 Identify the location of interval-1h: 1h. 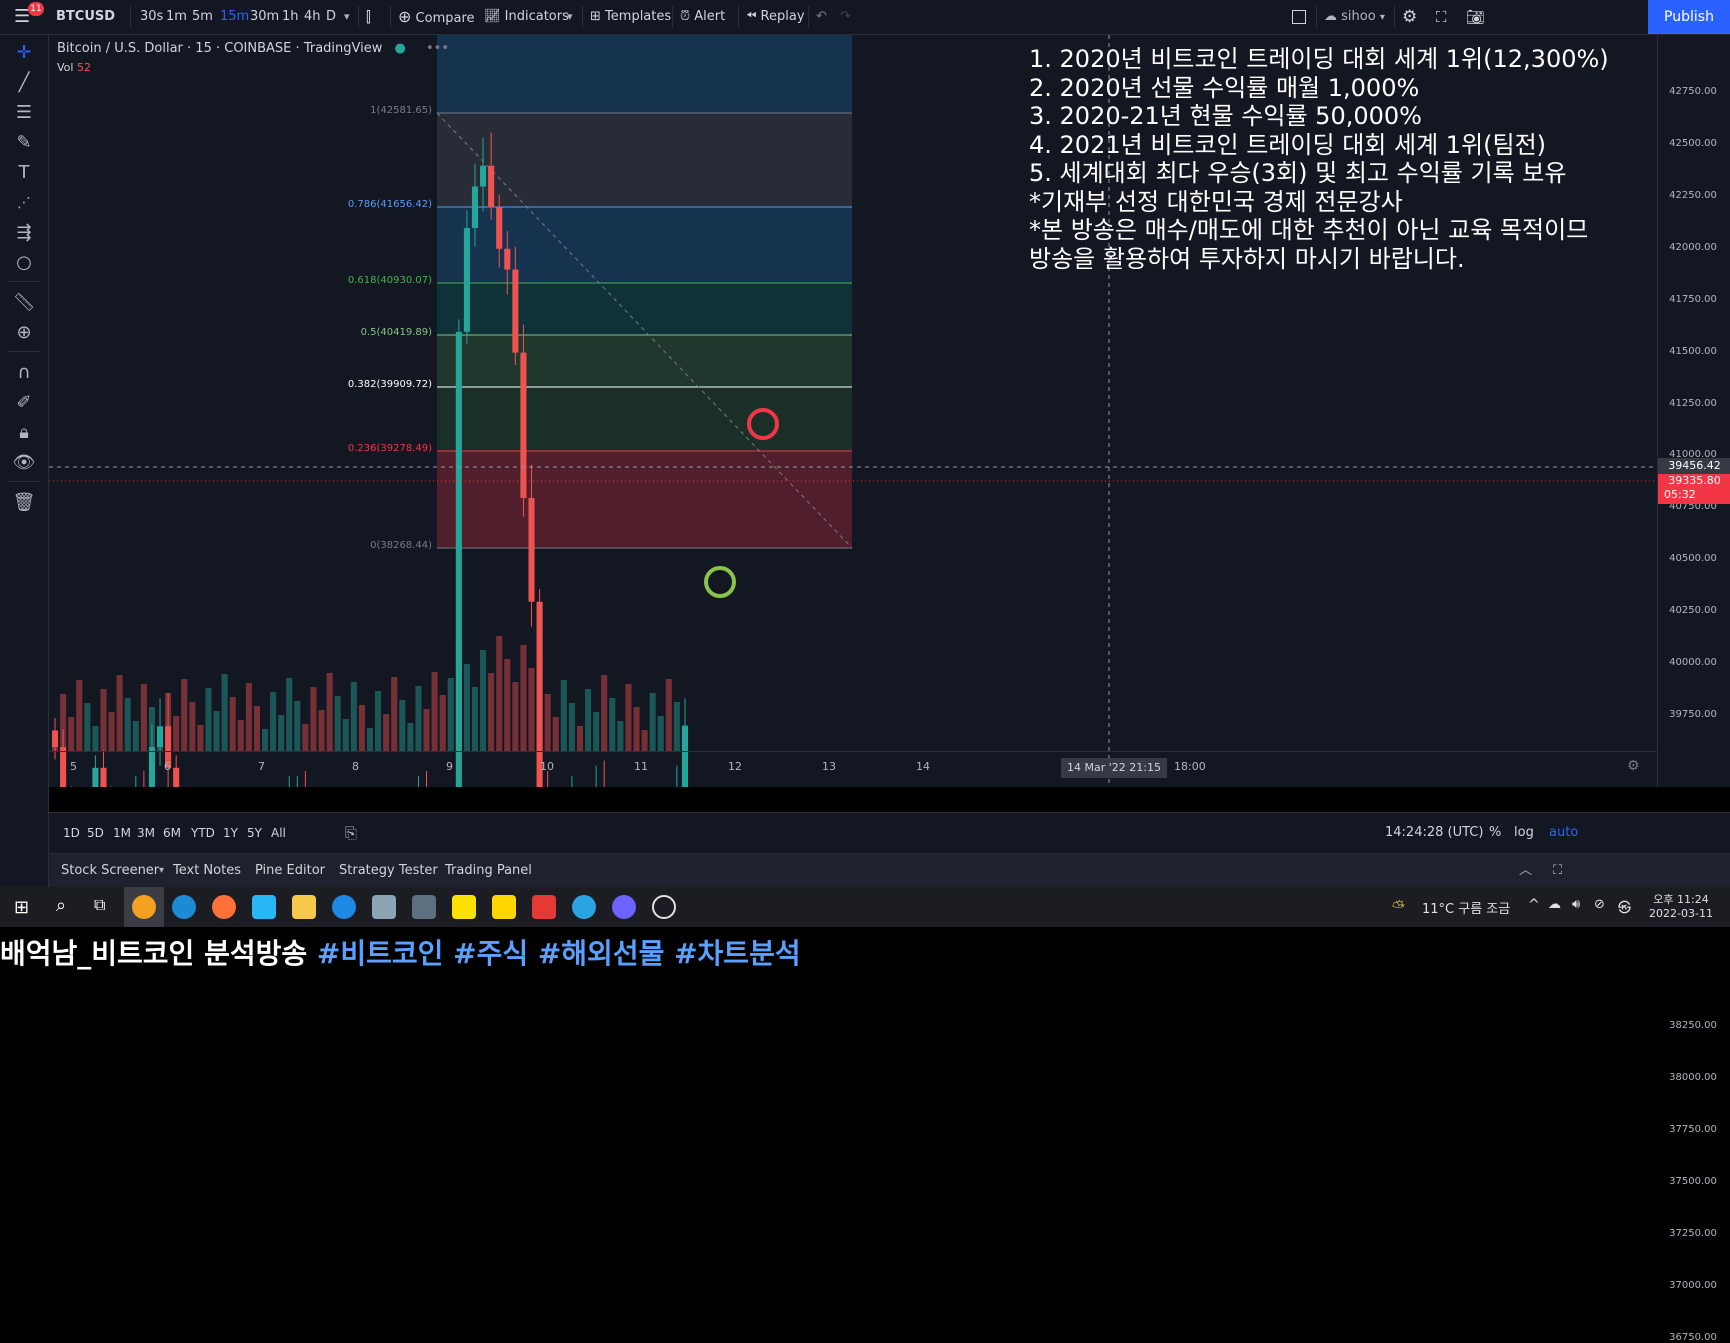
(290, 17).